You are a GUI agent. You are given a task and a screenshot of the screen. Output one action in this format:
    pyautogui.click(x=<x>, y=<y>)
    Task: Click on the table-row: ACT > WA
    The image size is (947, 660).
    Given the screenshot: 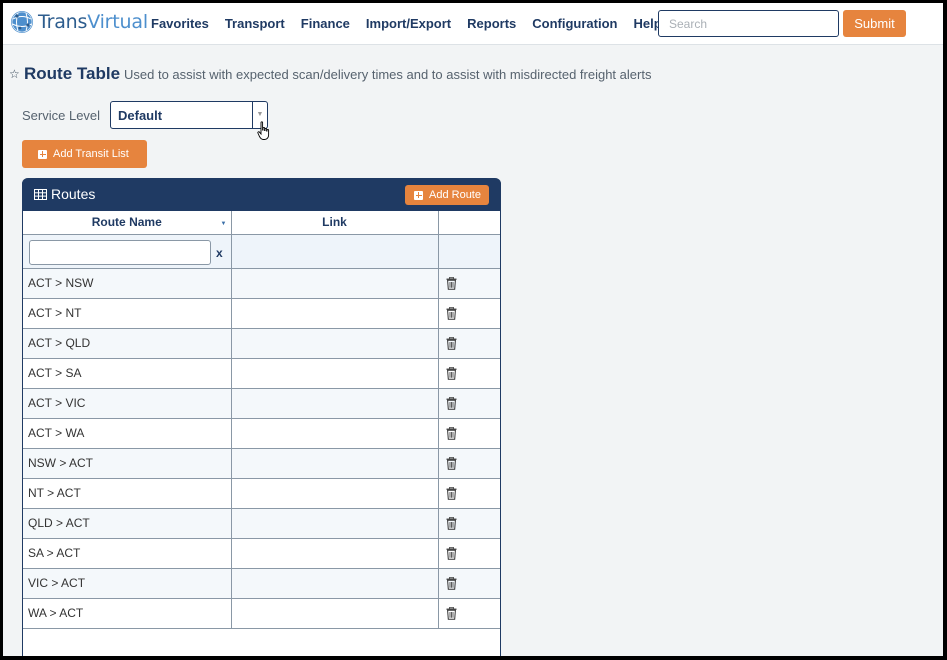 What is the action you would take?
    pyautogui.click(x=261, y=433)
    